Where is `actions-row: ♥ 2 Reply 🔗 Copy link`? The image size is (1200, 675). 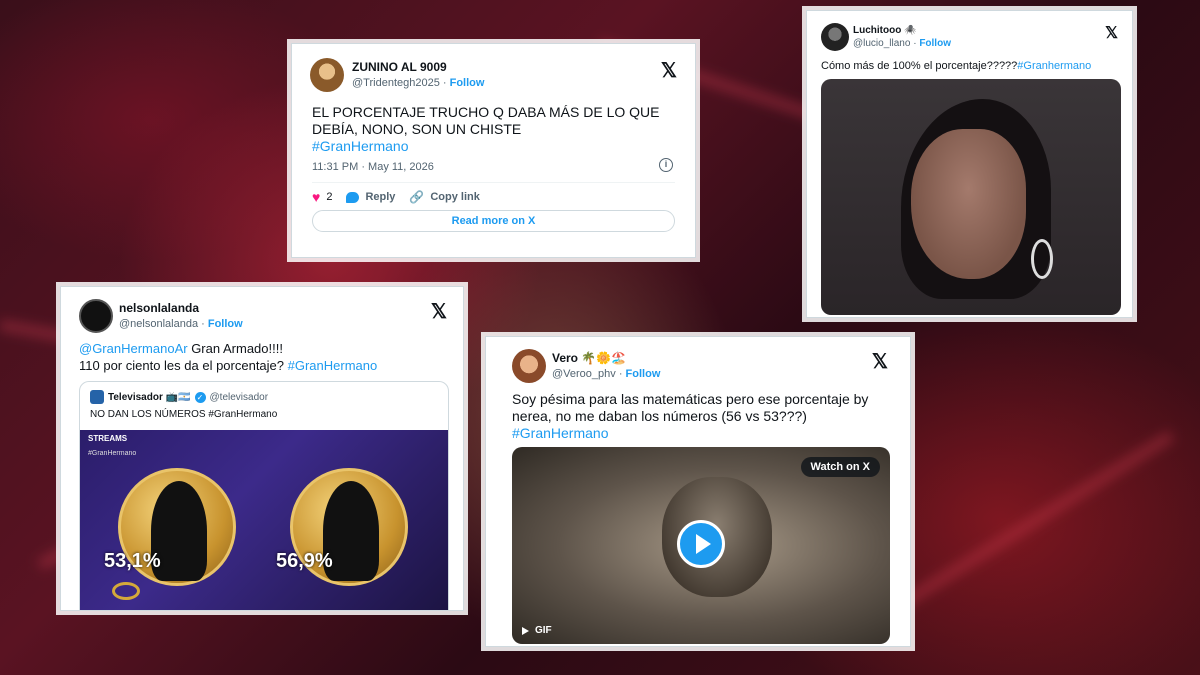 actions-row: ♥ 2 Reply 🔗 Copy link is located at coordinates (396, 197).